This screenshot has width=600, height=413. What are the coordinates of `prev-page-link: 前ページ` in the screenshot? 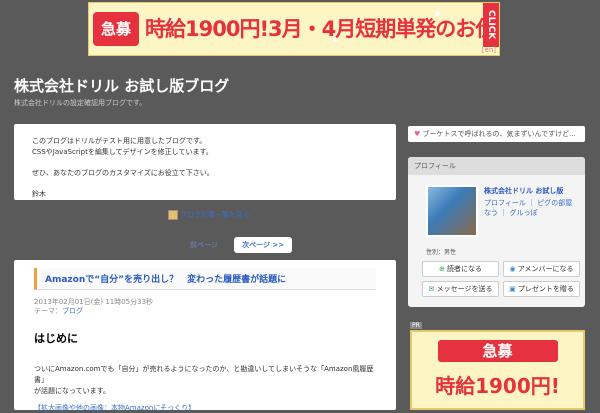 It's located at (204, 245).